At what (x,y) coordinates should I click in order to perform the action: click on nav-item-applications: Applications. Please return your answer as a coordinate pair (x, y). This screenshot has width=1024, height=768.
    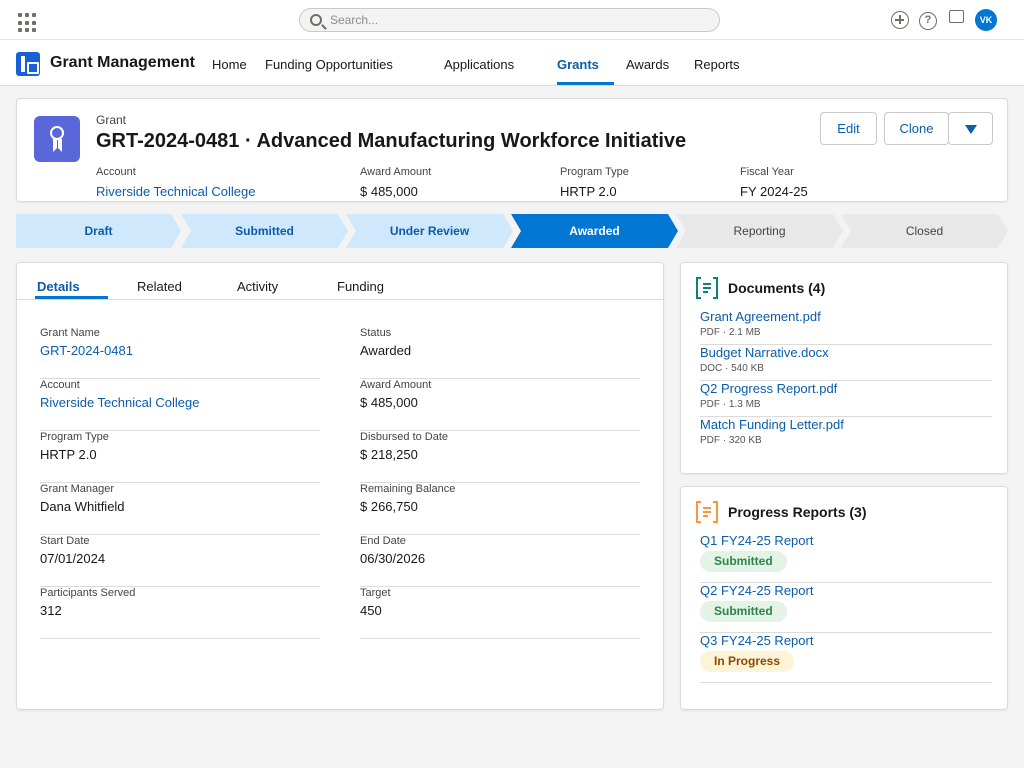
    Looking at the image, I should click on (479, 64).